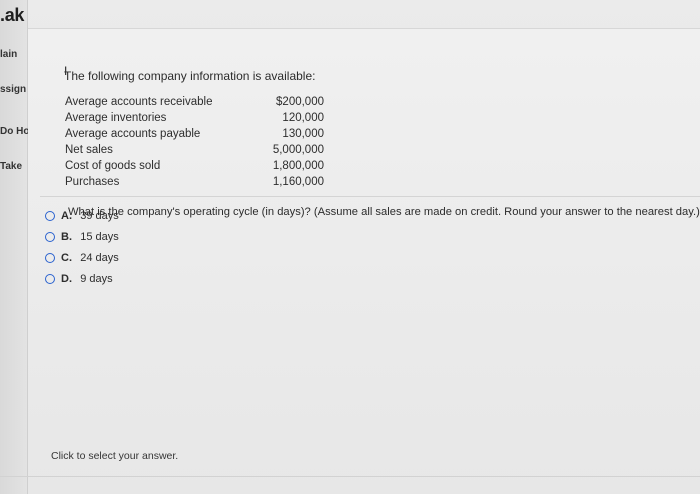 The height and width of the screenshot is (494, 700). What do you see at coordinates (303, 134) in the screenshot?
I see `info-value-average-accounts-payable: 130,000` at bounding box center [303, 134].